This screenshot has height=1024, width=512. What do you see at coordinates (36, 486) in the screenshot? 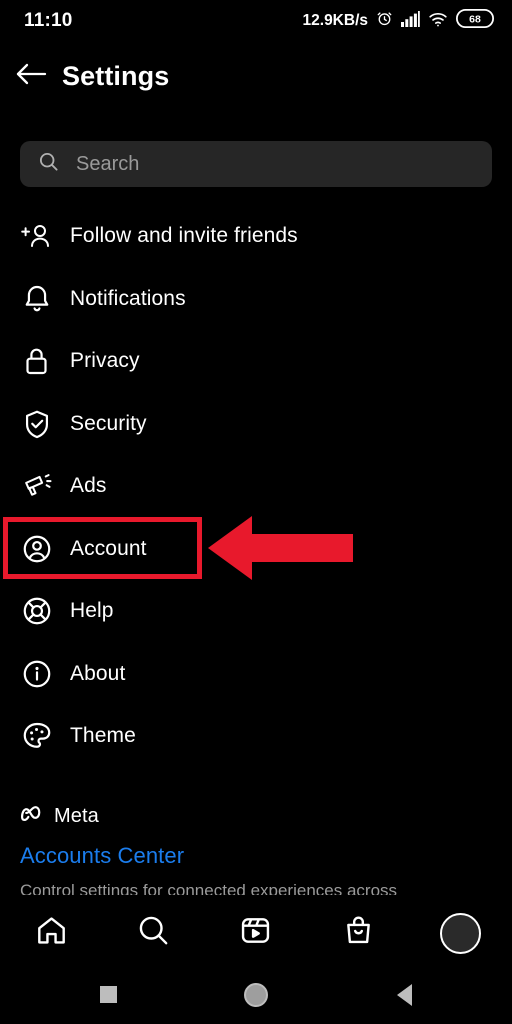
I see `megaphone-icon` at bounding box center [36, 486].